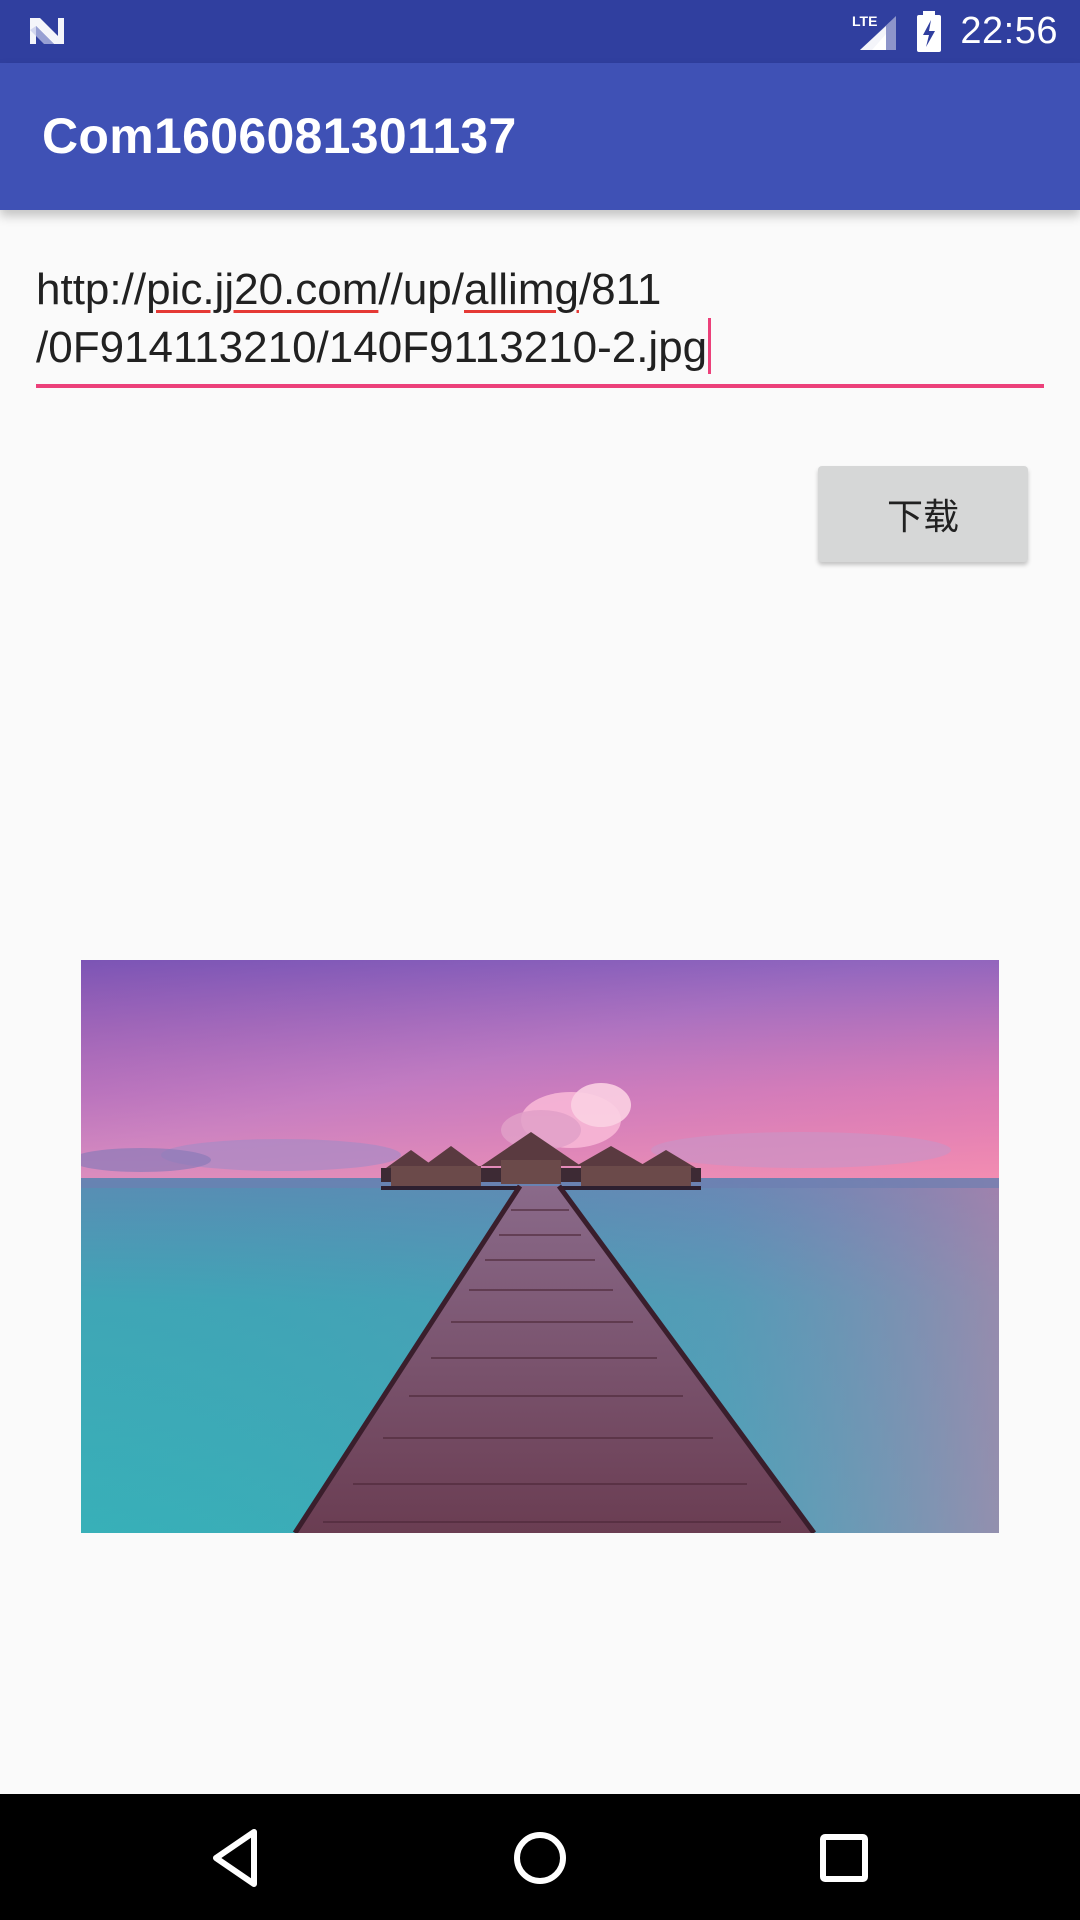  What do you see at coordinates (91, 289) in the screenshot?
I see `url-segment: http://` at bounding box center [91, 289].